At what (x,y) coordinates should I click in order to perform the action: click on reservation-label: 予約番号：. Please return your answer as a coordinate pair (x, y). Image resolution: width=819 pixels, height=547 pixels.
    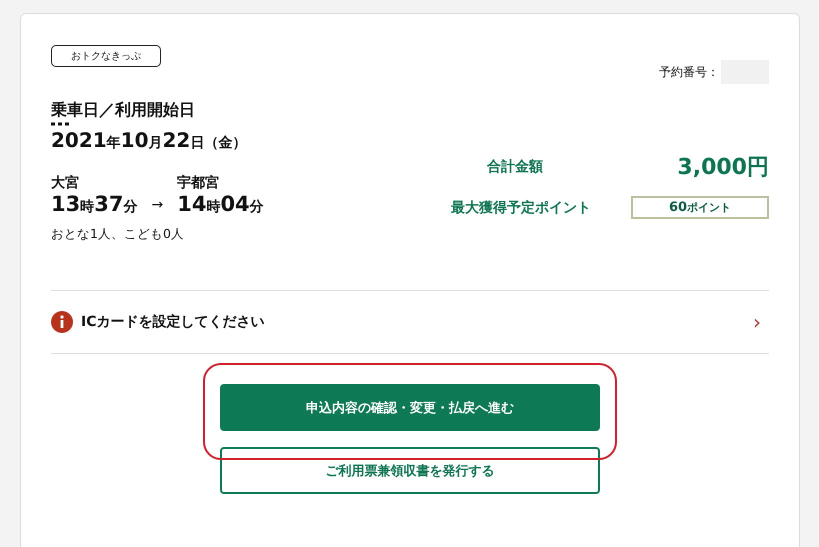
    Looking at the image, I should click on (689, 72).